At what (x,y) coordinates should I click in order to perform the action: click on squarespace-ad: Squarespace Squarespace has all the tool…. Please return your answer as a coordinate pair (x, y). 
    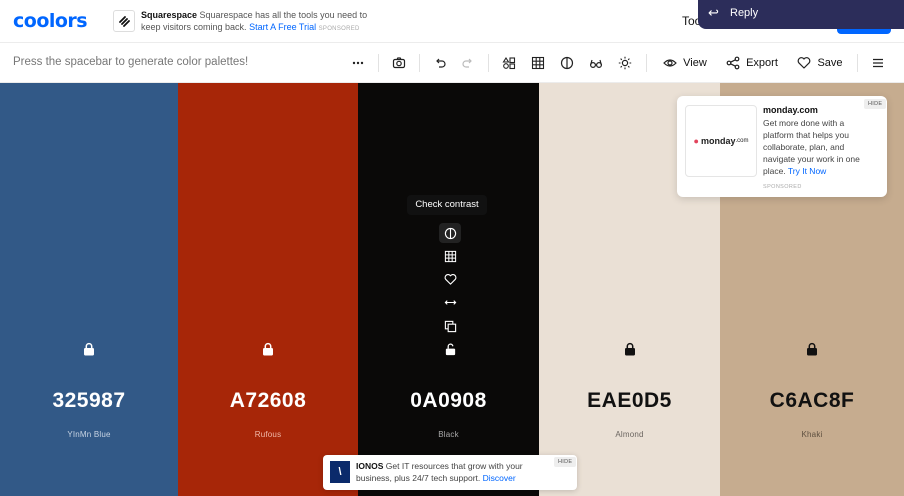
    Looking at the image, I should click on (248, 22).